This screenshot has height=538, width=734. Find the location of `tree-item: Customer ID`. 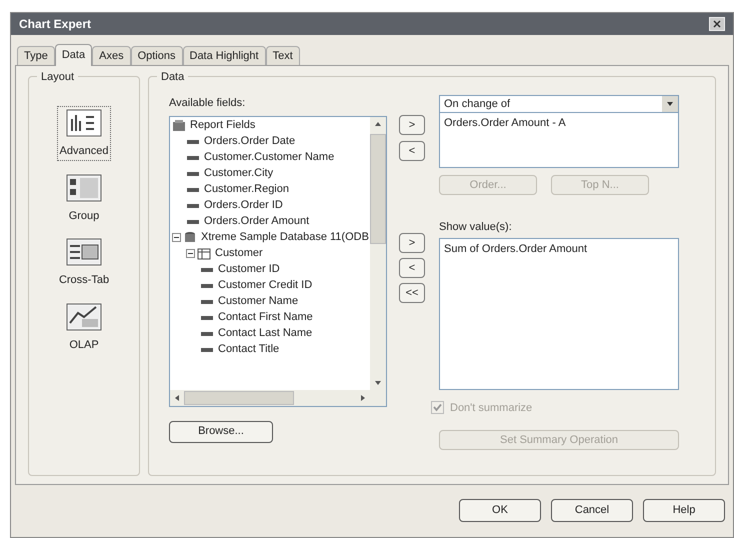

tree-item: Customer ID is located at coordinates (249, 269).